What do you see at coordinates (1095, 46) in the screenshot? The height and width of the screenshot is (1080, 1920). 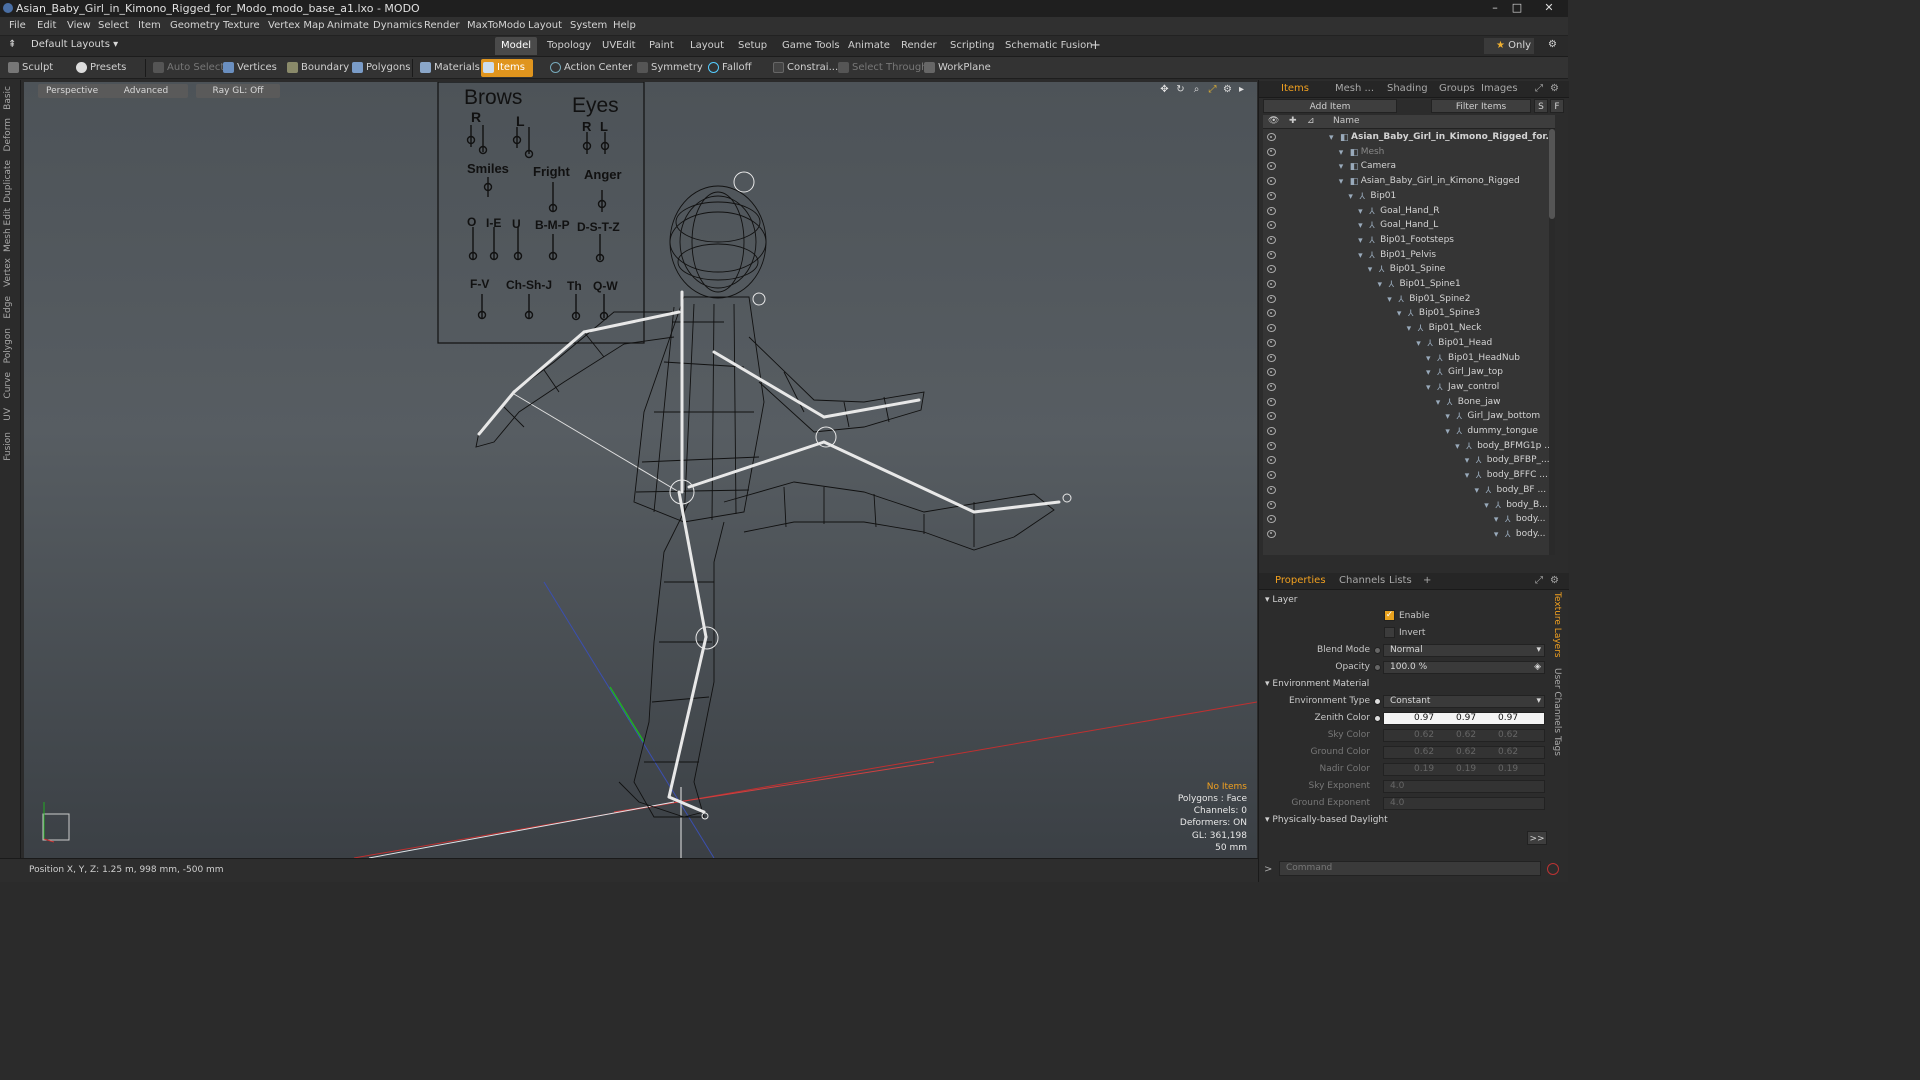 I see `add-tab-button: +` at bounding box center [1095, 46].